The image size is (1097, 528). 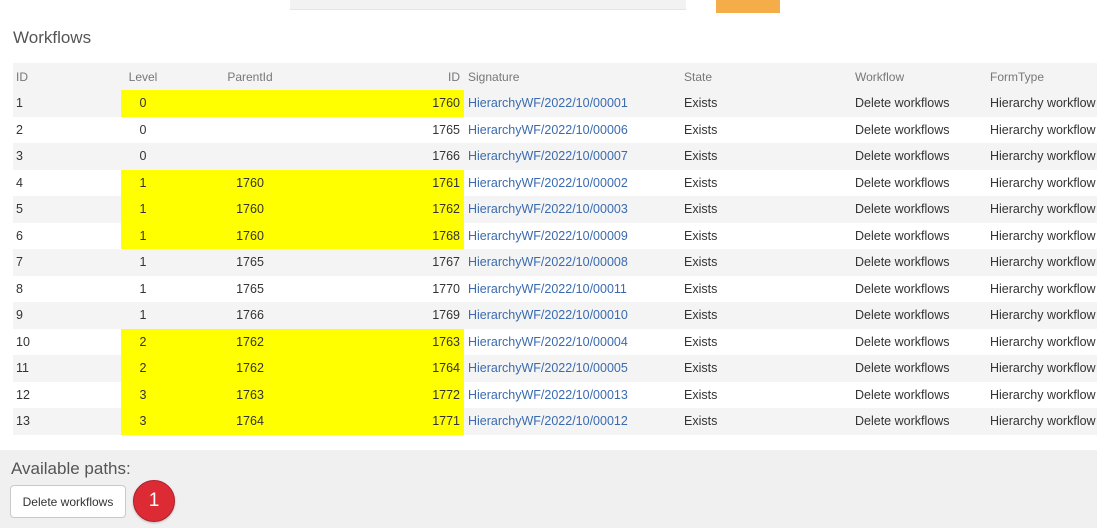 I want to click on column-header-signature: Signature, so click(x=572, y=76).